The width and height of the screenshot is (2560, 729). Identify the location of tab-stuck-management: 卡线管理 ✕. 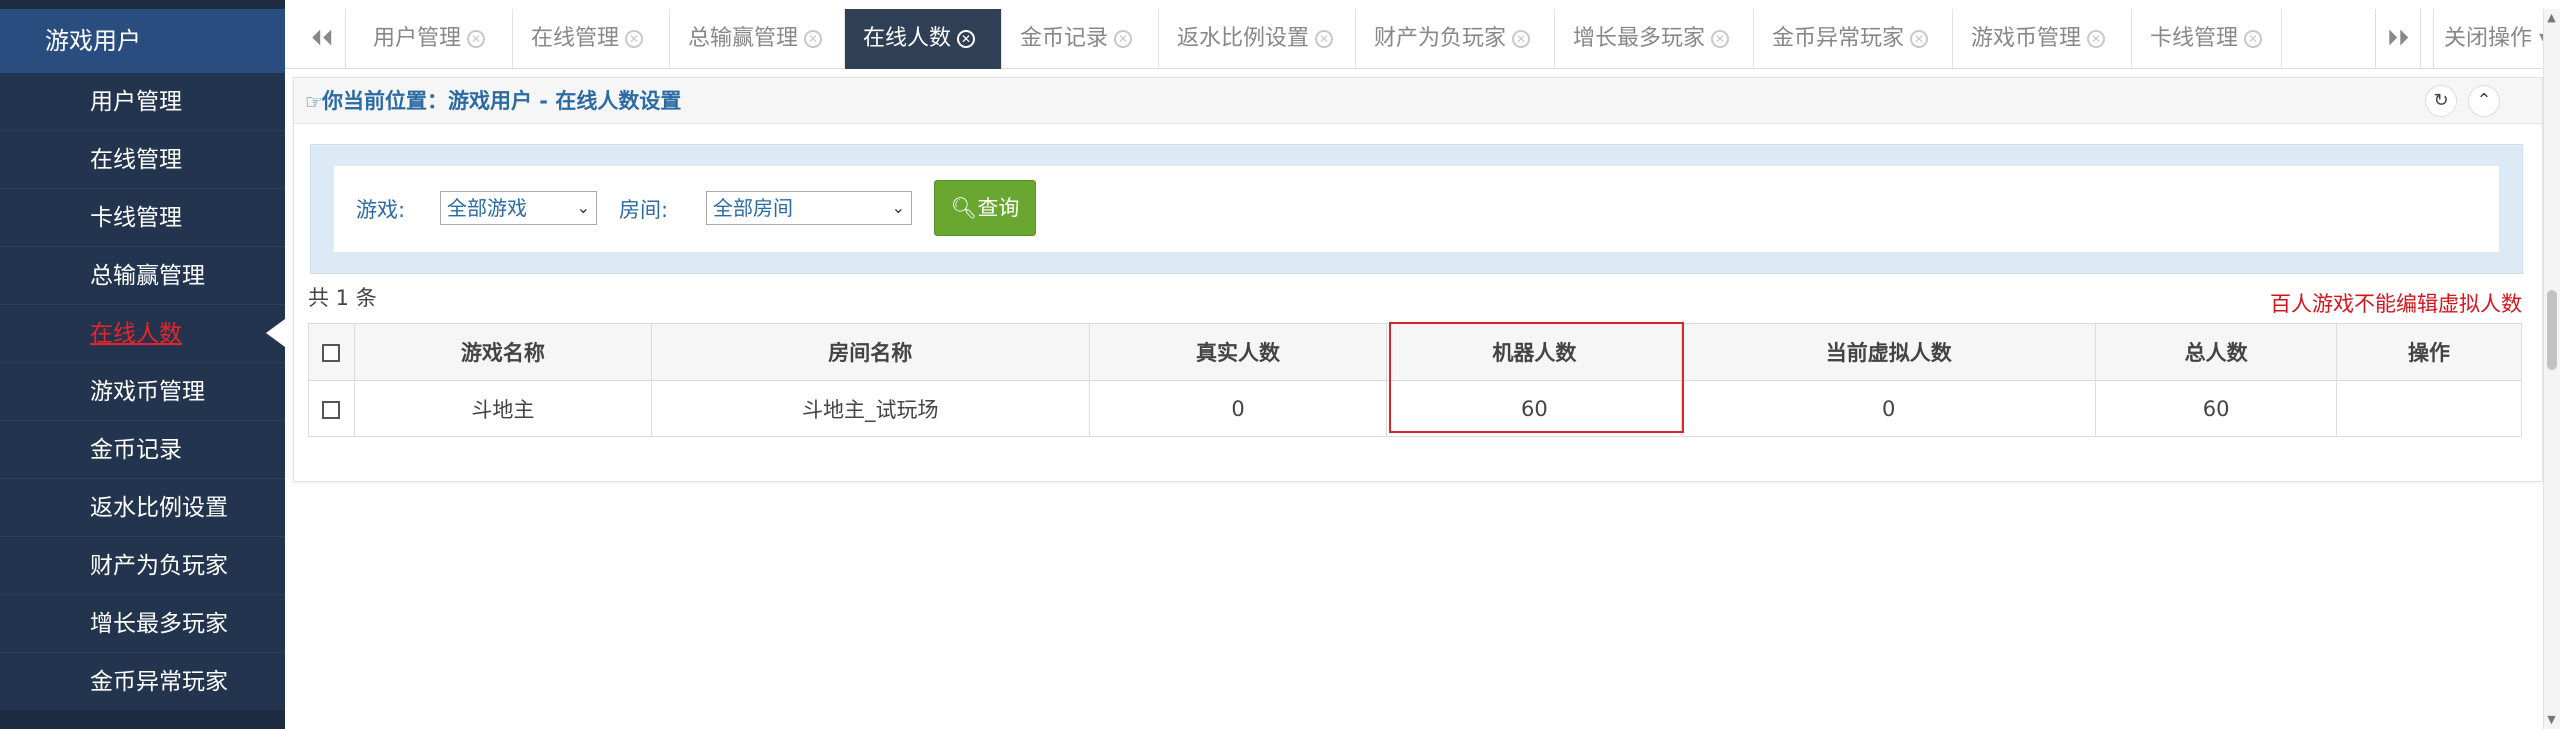
(2207, 39).